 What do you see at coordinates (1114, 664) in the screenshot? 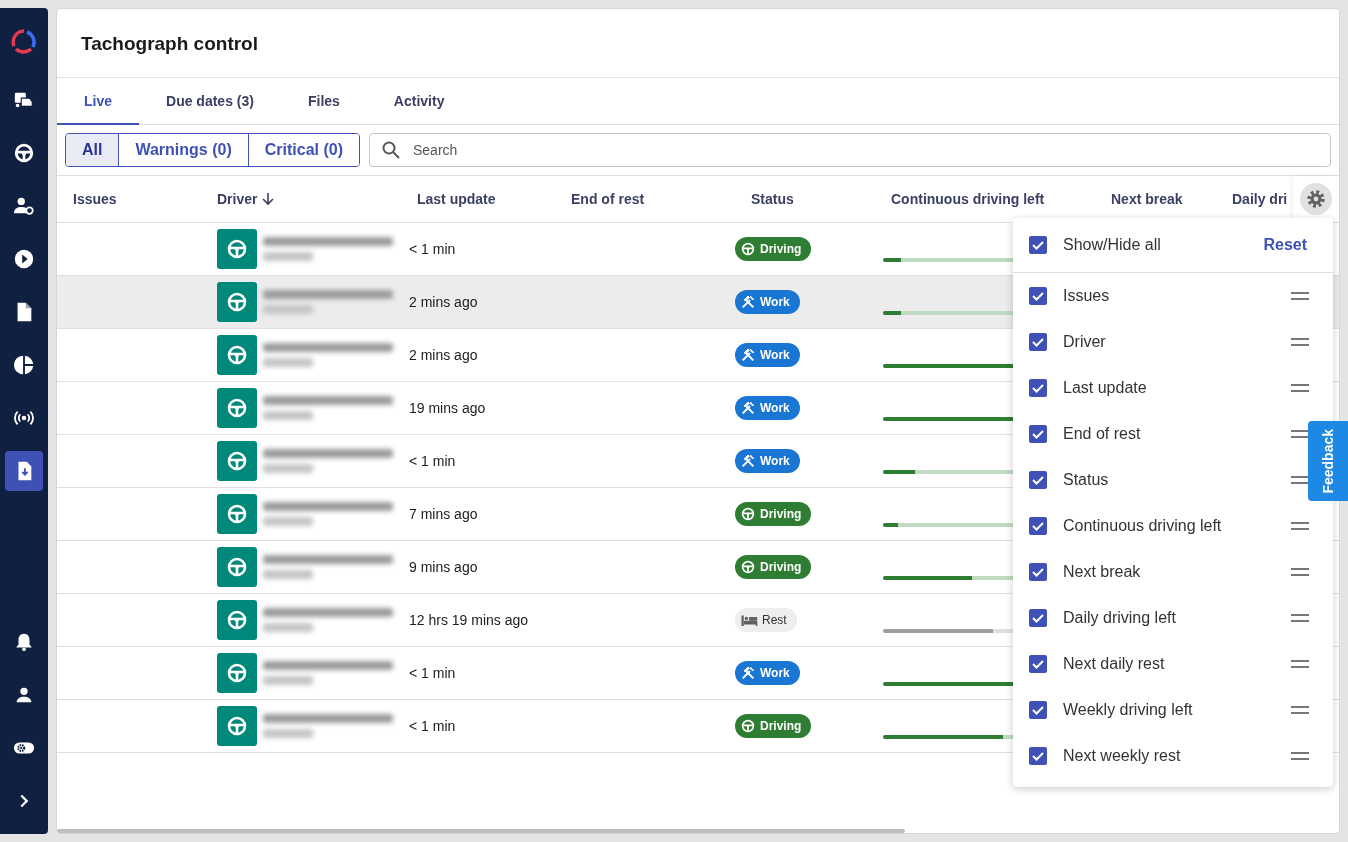
I see `menu-label: Next daily rest` at bounding box center [1114, 664].